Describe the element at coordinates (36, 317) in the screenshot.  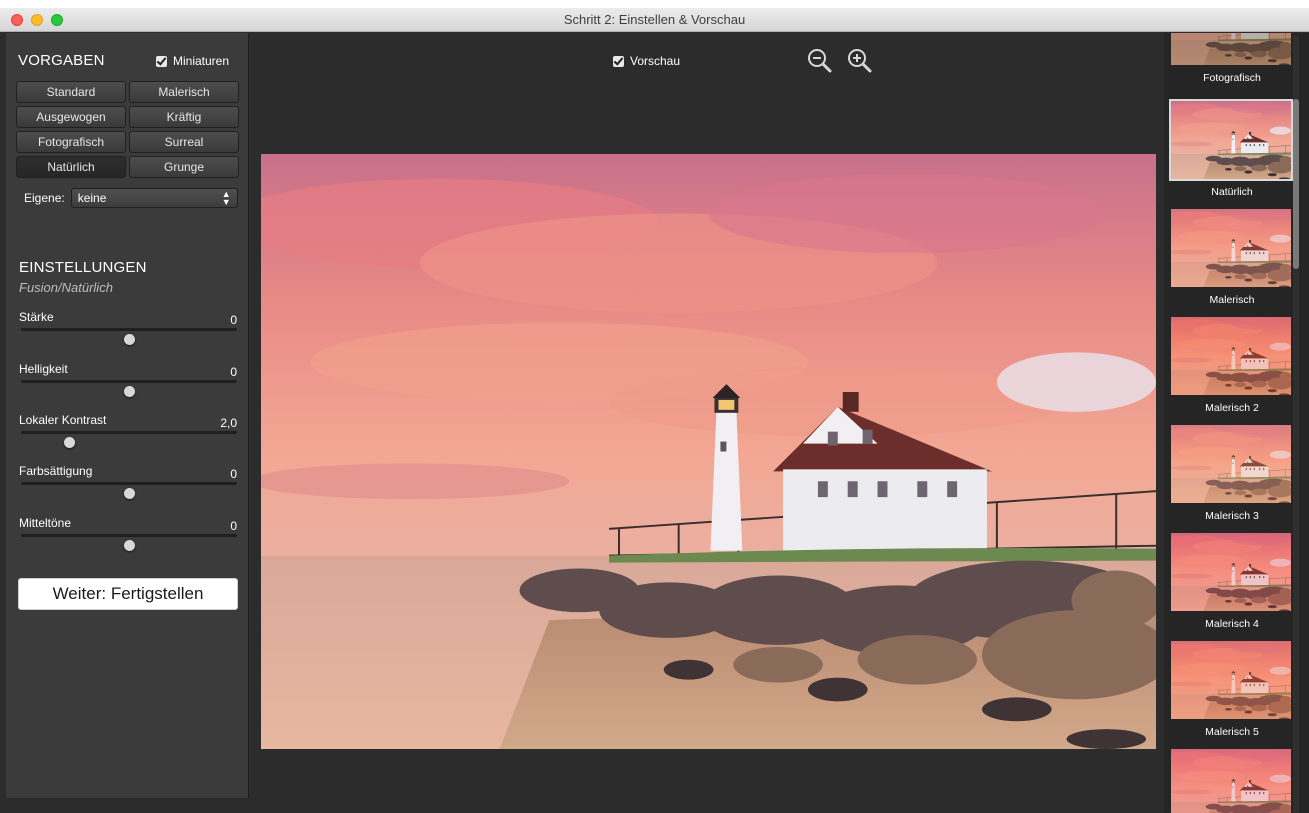
I see `slider-label: Stärke` at that location.